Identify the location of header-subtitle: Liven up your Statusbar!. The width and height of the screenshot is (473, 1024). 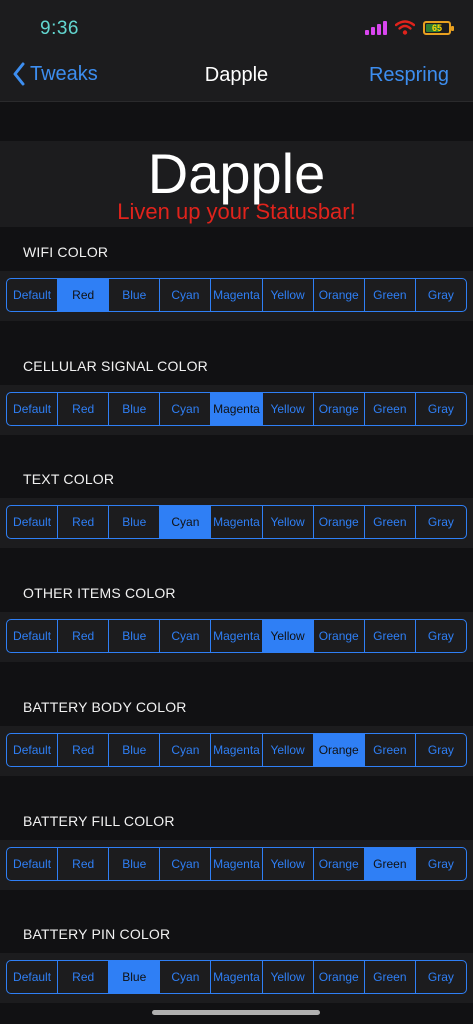
(236, 211).